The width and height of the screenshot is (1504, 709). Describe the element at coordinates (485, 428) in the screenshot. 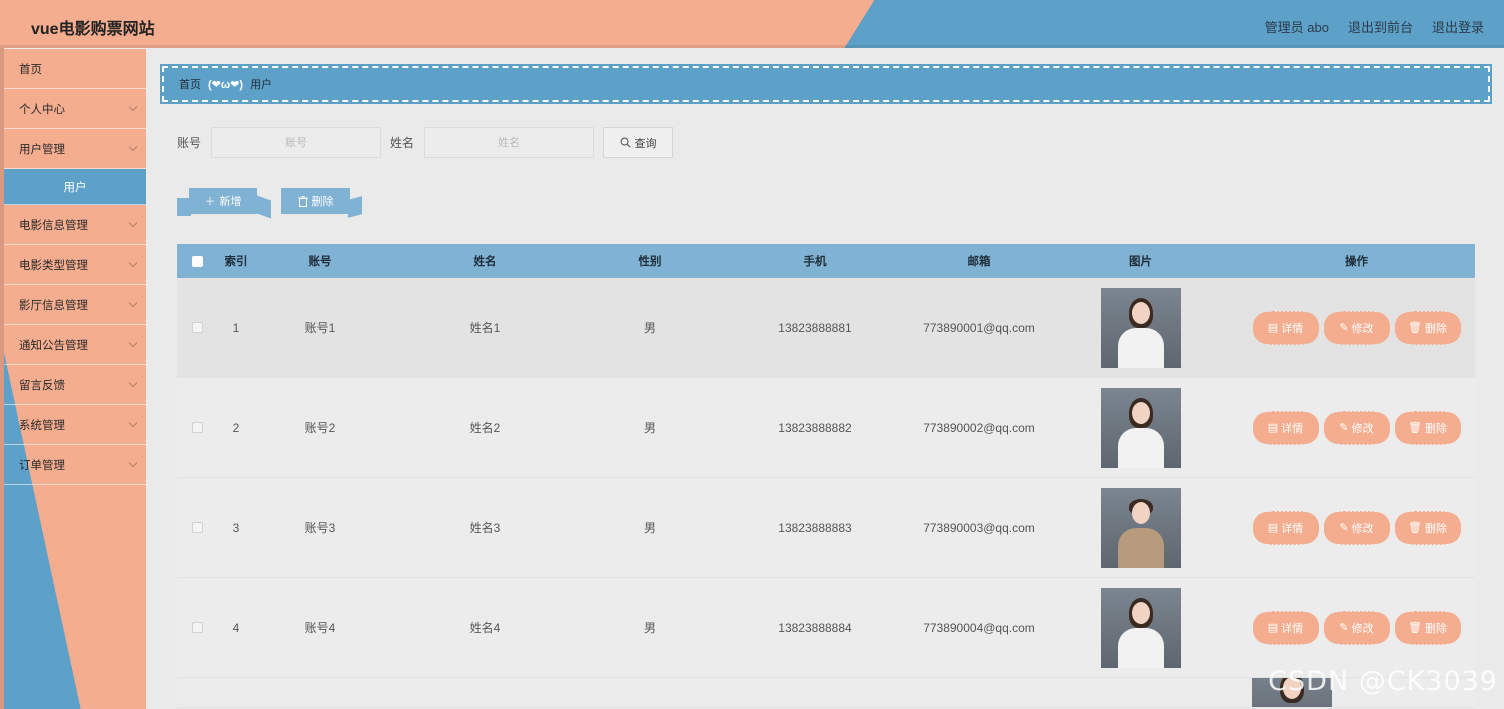

I see `cell-name: 姓名2` at that location.